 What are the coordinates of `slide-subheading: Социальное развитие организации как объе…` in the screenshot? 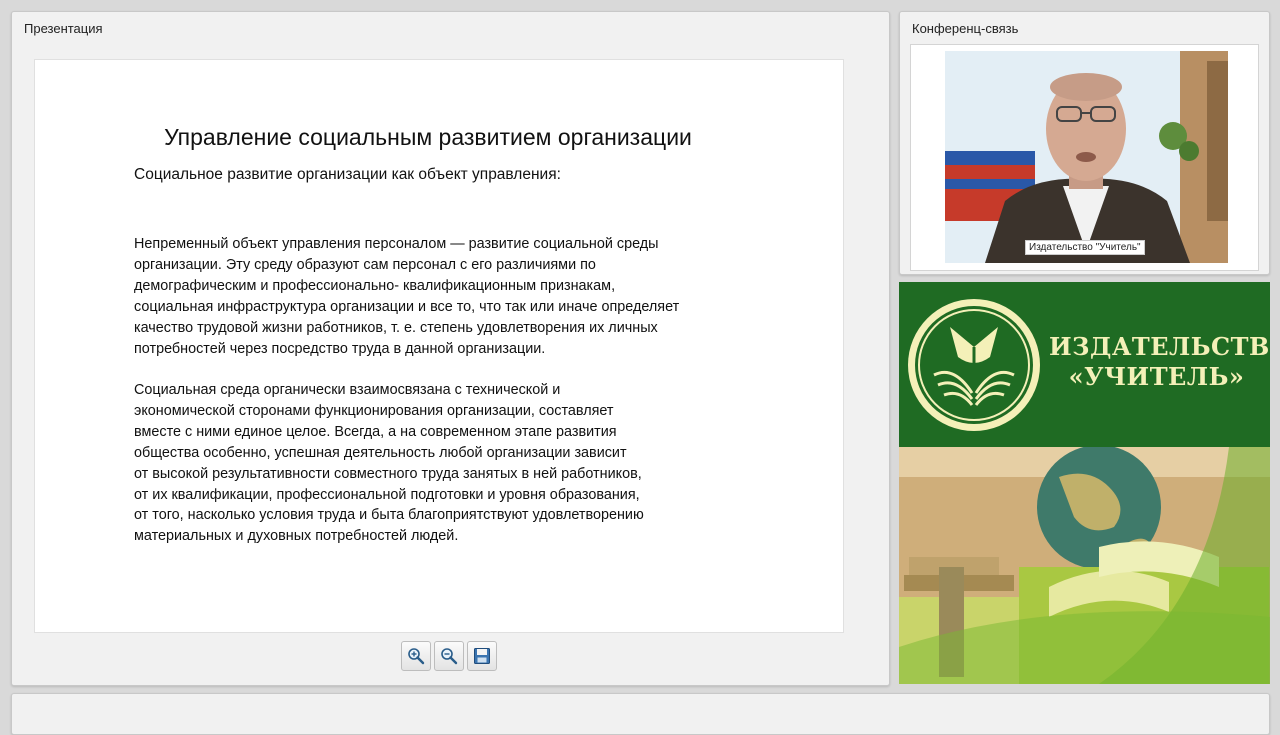 It's located at (347, 174).